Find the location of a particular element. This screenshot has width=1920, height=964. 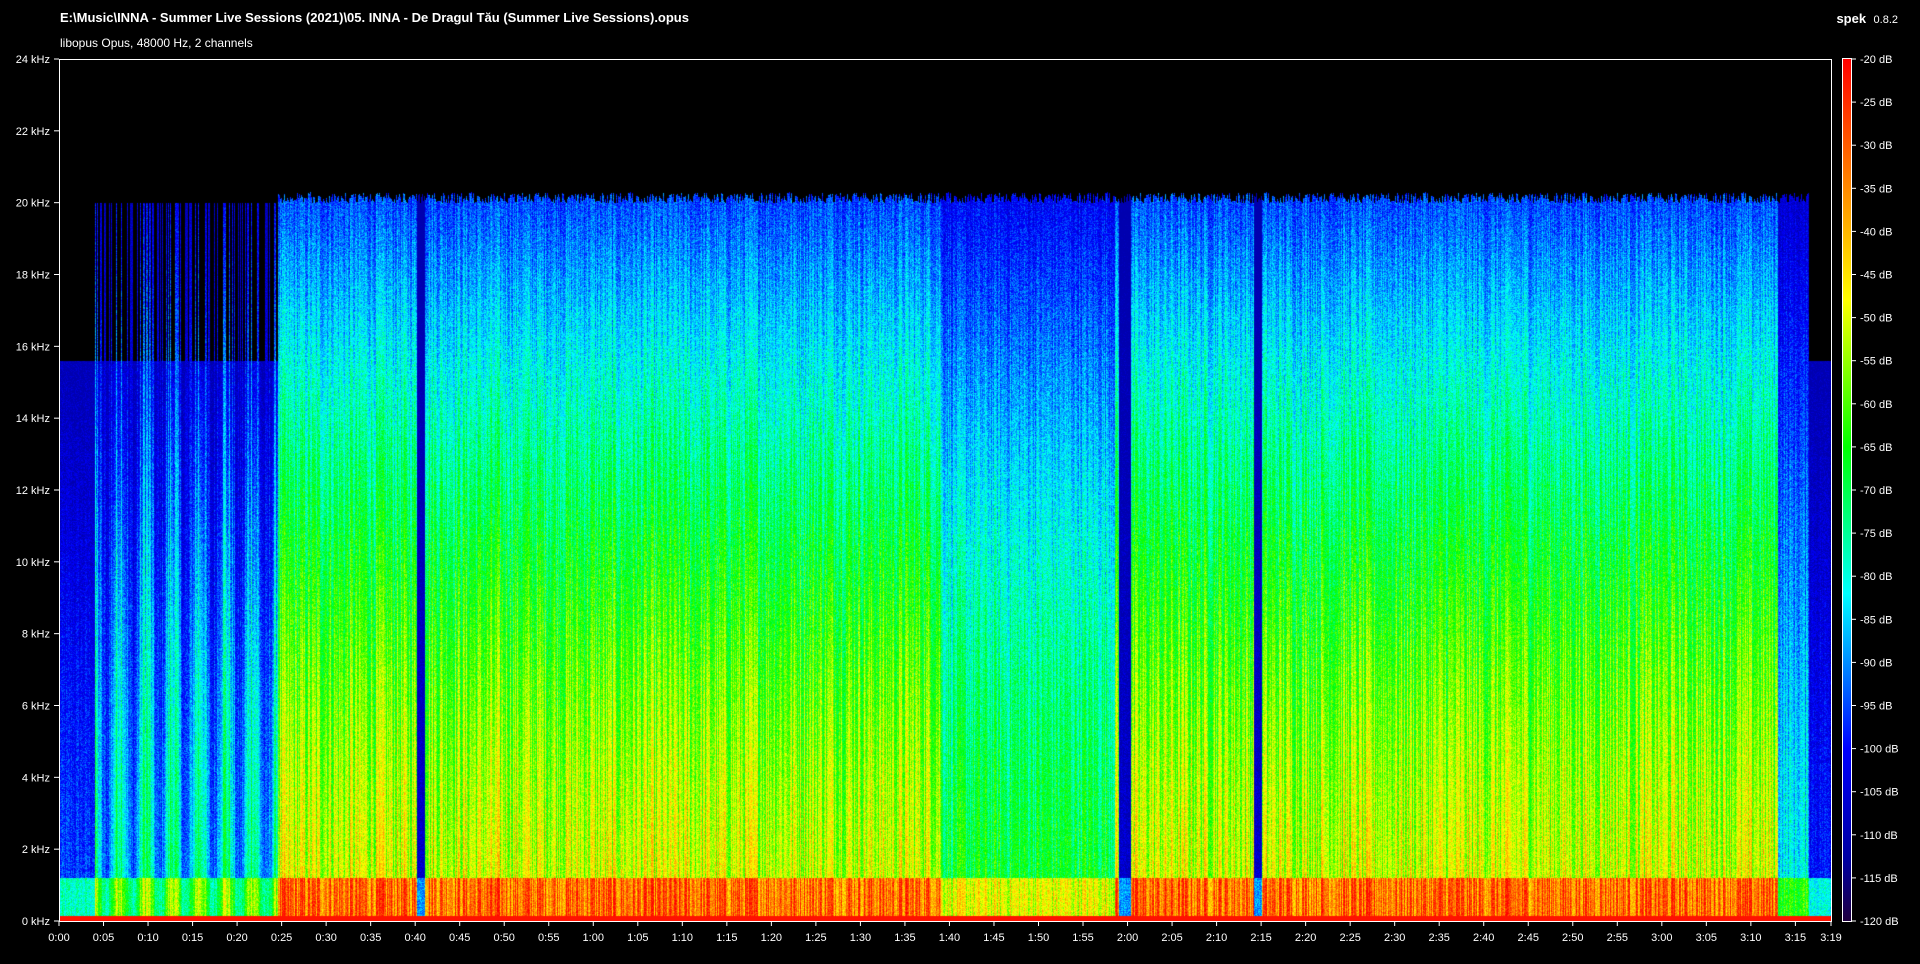

db-tick-label: -55 dB is located at coordinates (1876, 362).